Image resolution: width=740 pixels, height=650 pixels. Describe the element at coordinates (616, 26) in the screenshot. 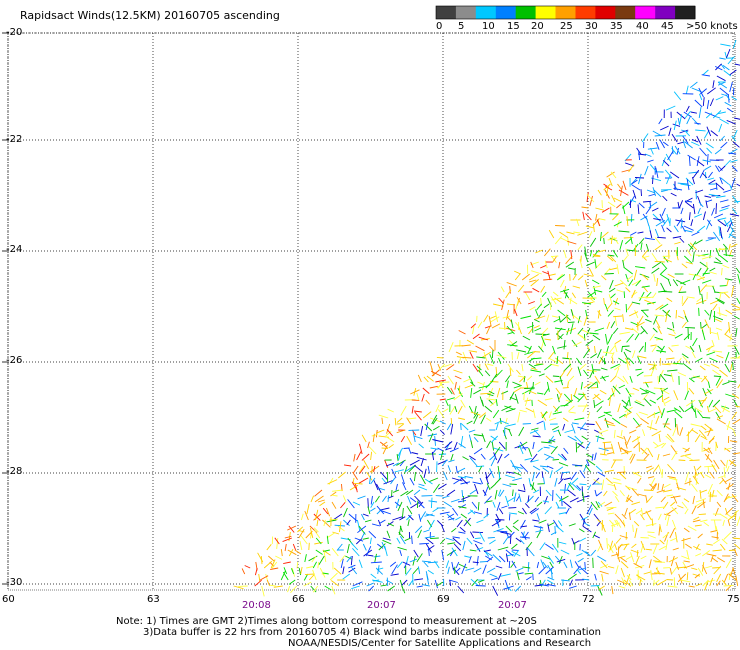

I see `legend-label: 35` at that location.